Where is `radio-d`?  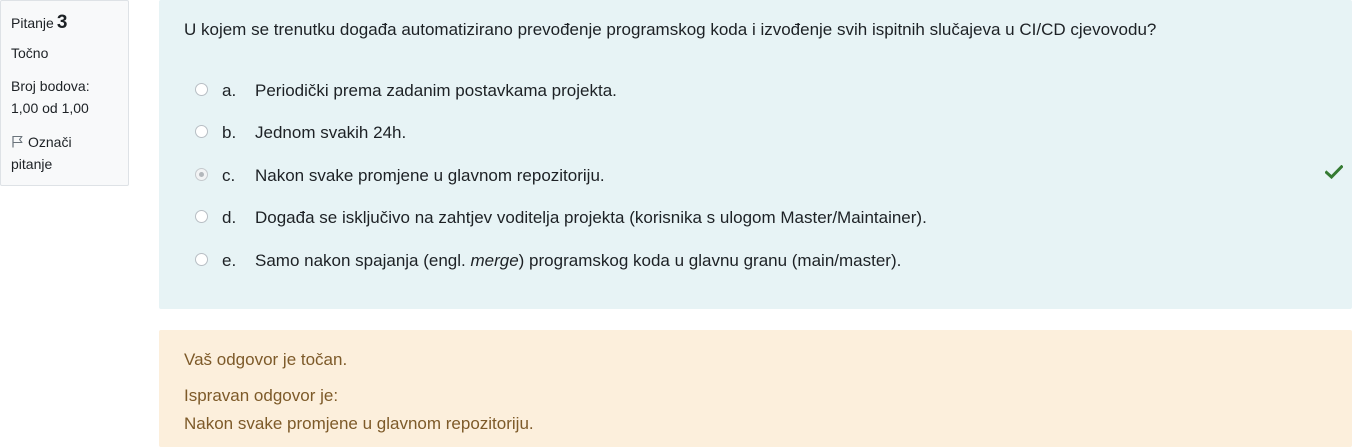 radio-d is located at coordinates (201, 216).